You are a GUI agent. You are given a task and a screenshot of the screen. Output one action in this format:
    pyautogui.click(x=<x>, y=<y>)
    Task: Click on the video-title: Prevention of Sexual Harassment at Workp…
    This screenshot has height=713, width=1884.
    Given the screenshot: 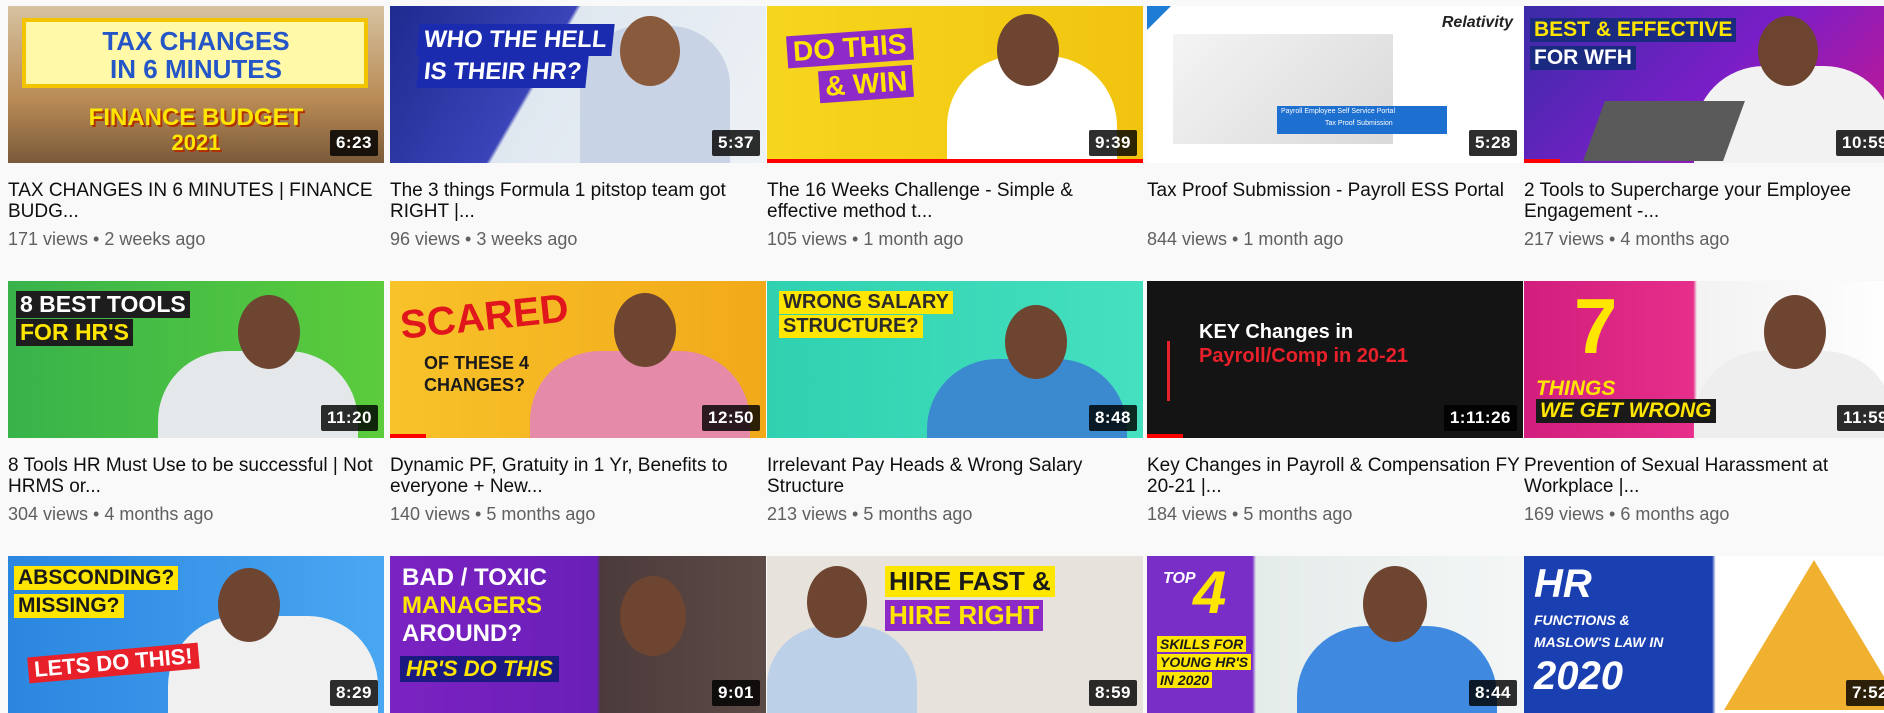 What is the action you would take?
    pyautogui.click(x=1704, y=476)
    